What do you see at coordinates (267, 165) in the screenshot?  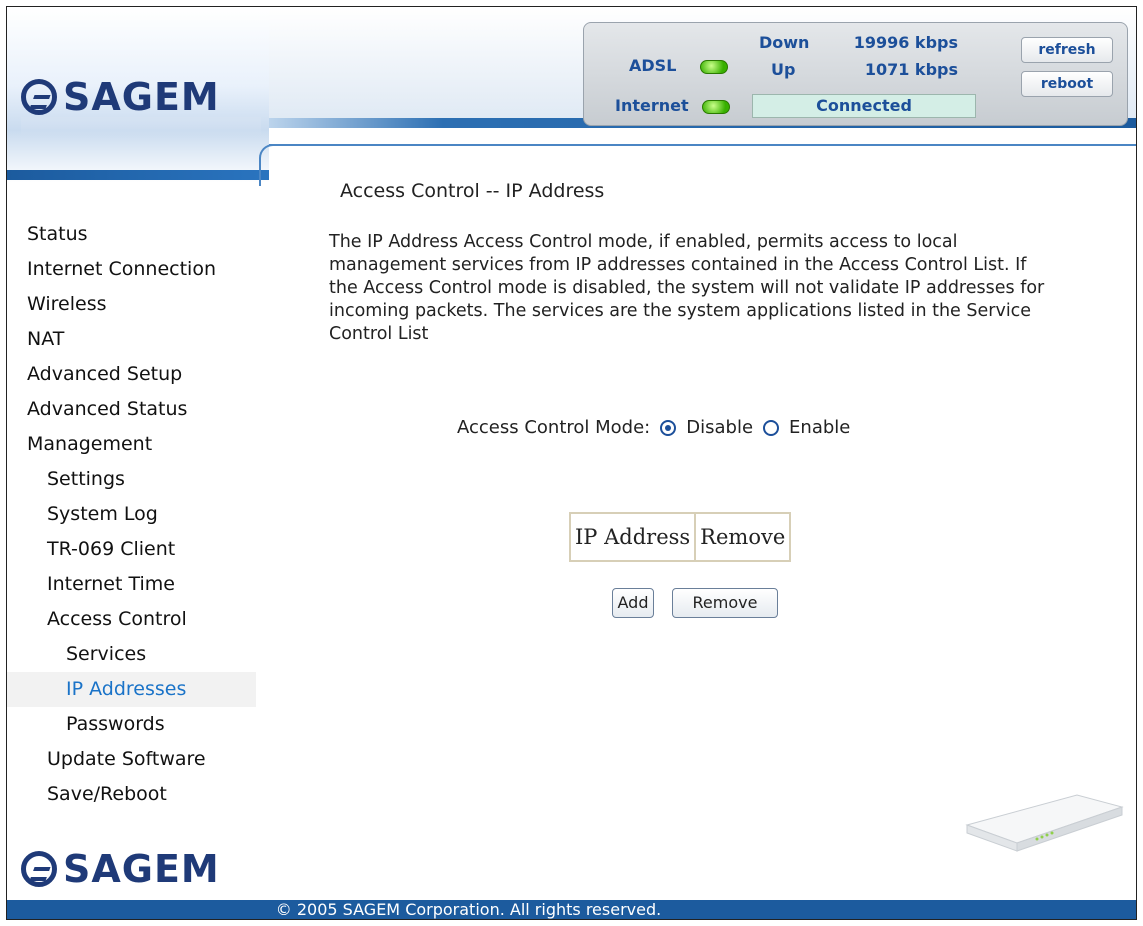 I see `content-corner-curve` at bounding box center [267, 165].